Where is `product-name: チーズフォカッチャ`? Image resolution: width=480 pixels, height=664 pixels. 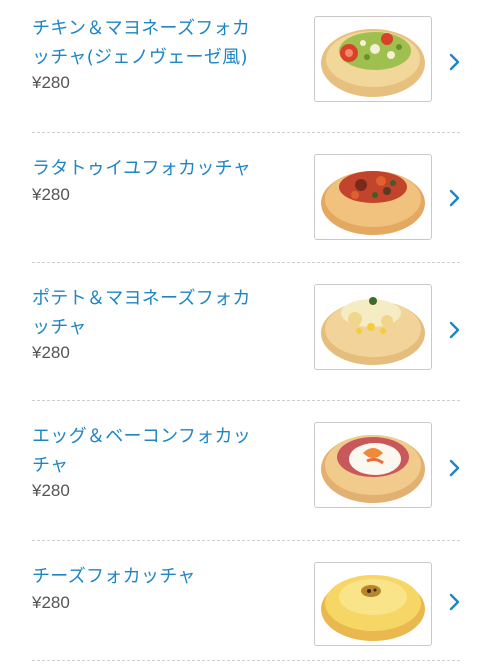 product-name: チーズフォカッチャ is located at coordinates (162, 576).